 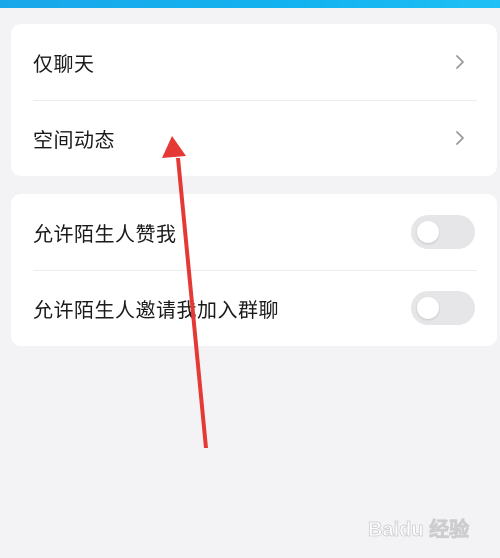 I want to click on menu-item-label: 仅聊天, so click(x=64, y=63).